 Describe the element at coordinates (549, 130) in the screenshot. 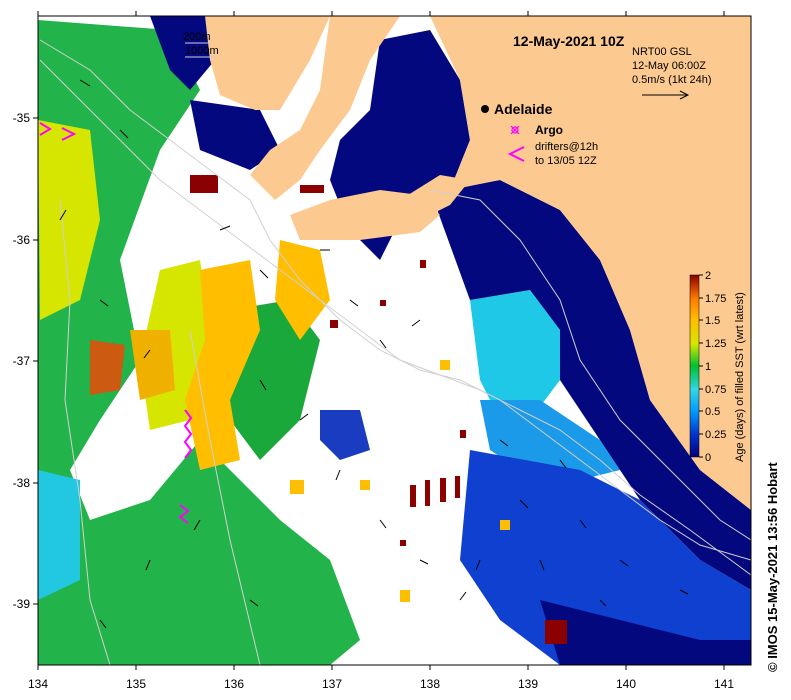

I see `argo-label: Argo` at that location.